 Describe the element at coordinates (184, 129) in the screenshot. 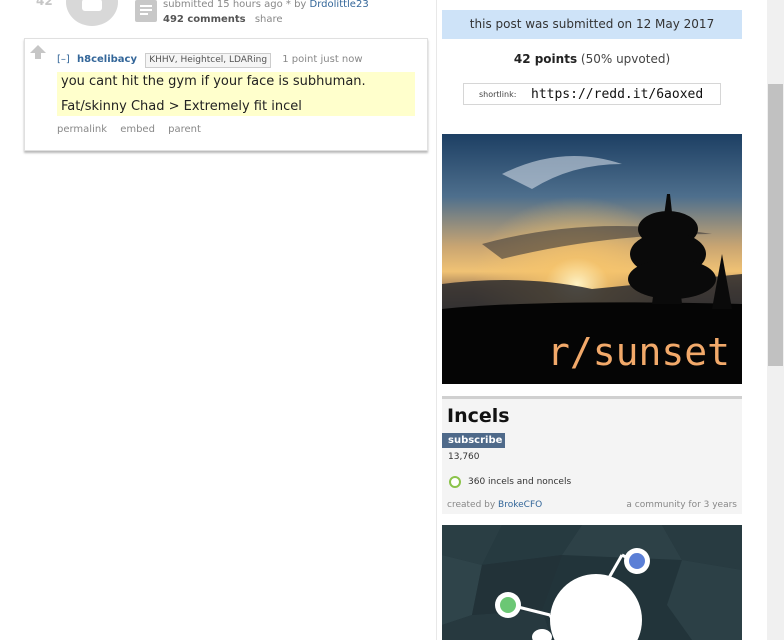

I see `parent-link: parent` at that location.